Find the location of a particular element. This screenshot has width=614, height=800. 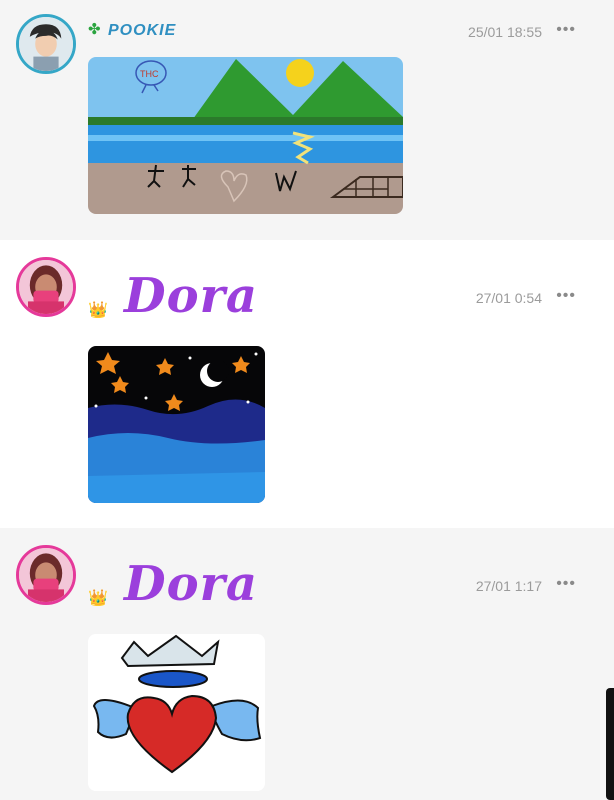

clover-icon: ✤ is located at coordinates (94, 29).